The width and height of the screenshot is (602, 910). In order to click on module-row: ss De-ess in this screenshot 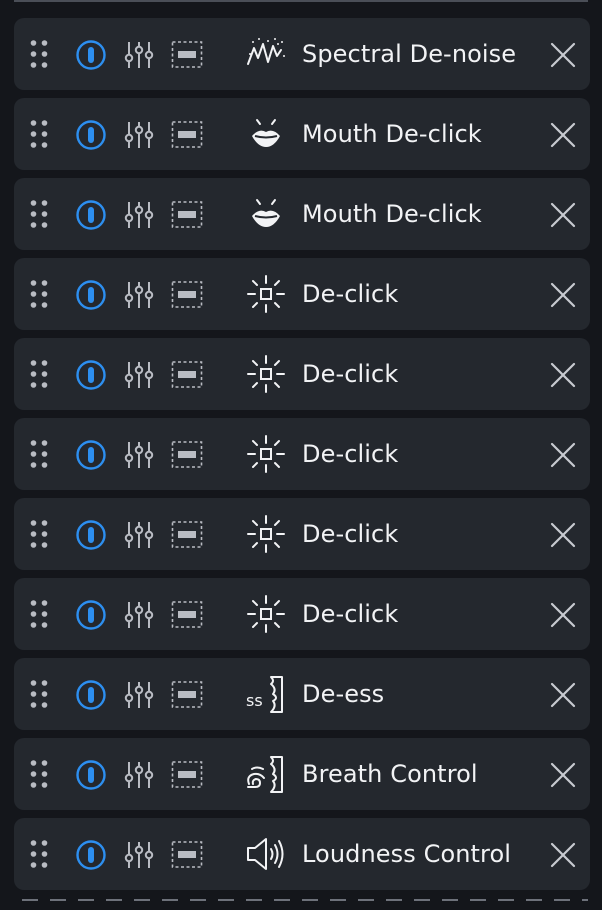, I will do `click(302, 694)`.